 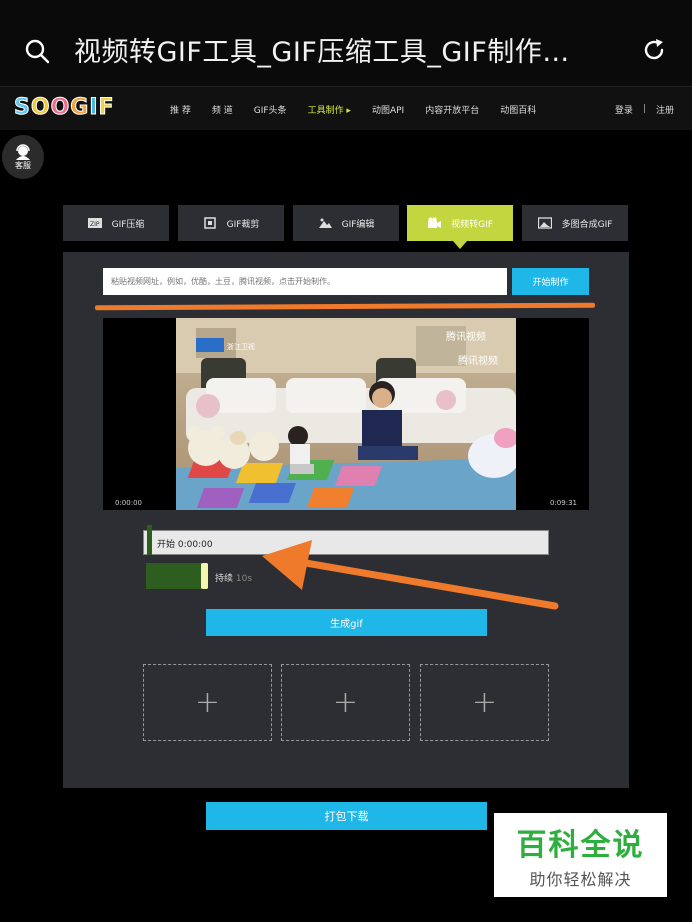 What do you see at coordinates (116, 223) in the screenshot?
I see `tab-gif-compress: ZIP GIF压缩` at bounding box center [116, 223].